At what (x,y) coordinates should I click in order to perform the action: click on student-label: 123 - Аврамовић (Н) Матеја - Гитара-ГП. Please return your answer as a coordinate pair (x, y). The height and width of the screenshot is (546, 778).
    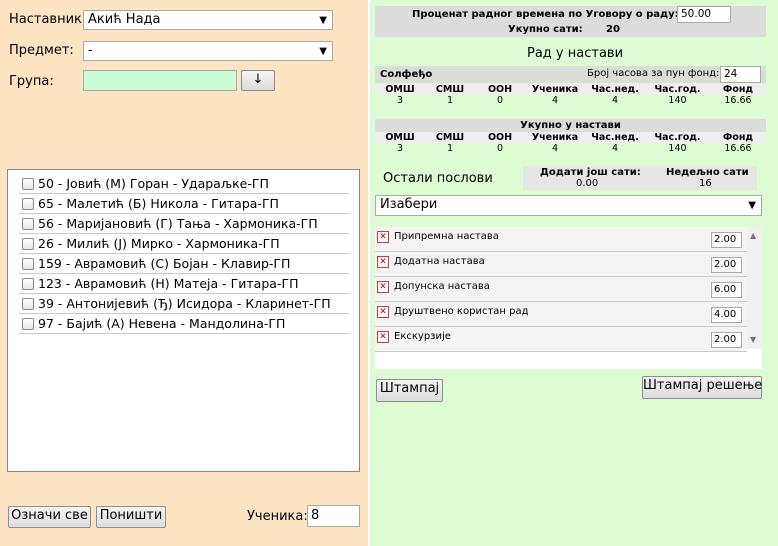
    Looking at the image, I should click on (168, 283).